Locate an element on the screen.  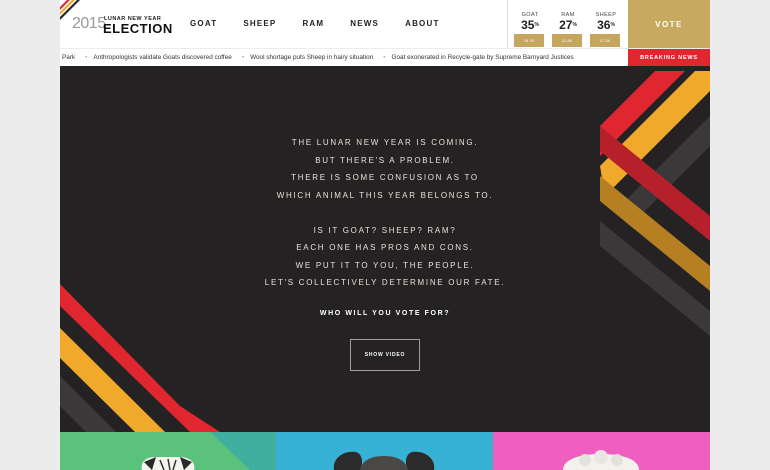
sheep-icon is located at coordinates (601, 460).